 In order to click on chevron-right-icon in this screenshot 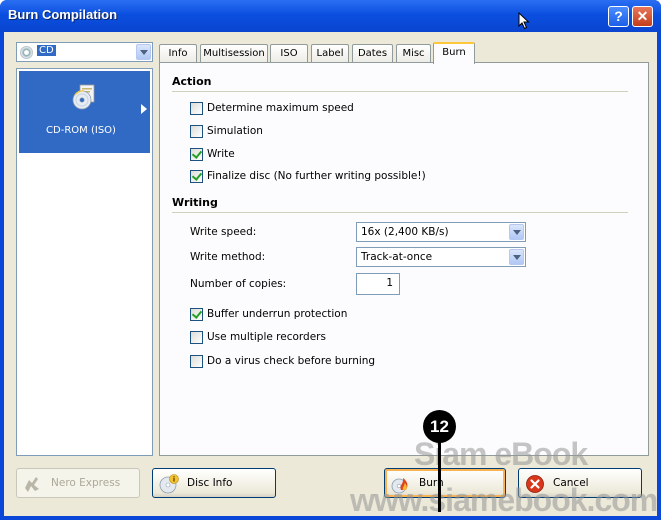, I will do `click(144, 109)`.